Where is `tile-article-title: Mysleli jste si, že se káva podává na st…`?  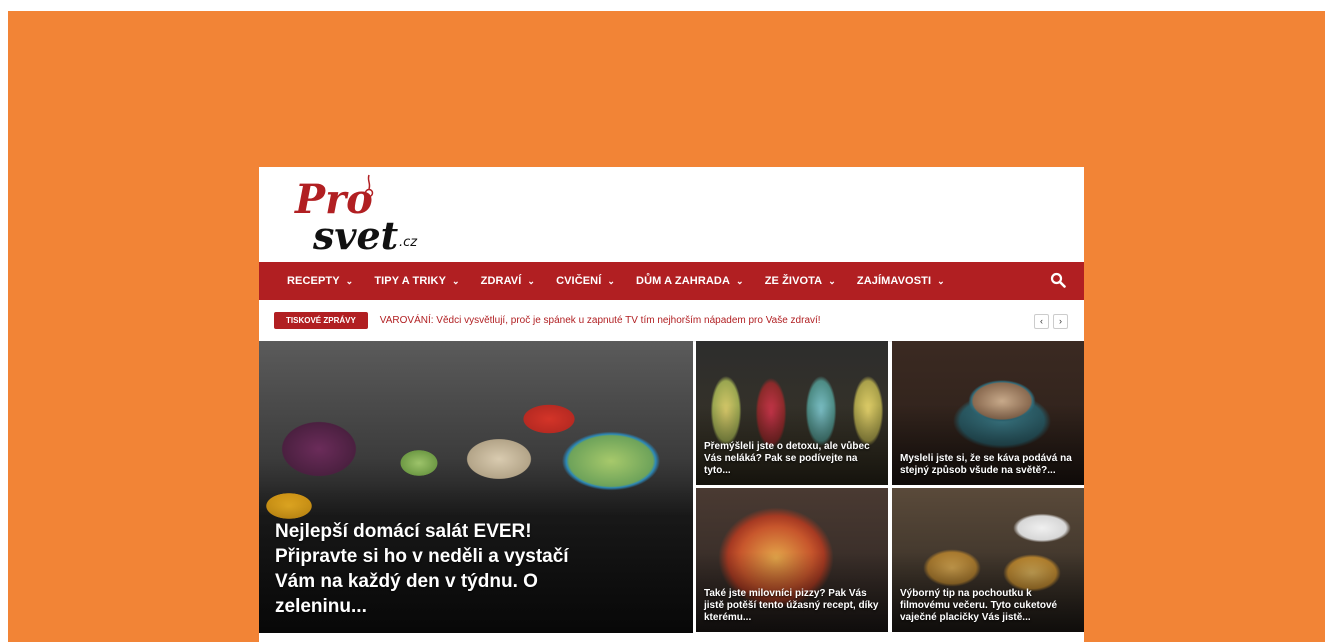
tile-article-title: Mysleli jste si, že se káva podává na st… is located at coordinates (988, 465).